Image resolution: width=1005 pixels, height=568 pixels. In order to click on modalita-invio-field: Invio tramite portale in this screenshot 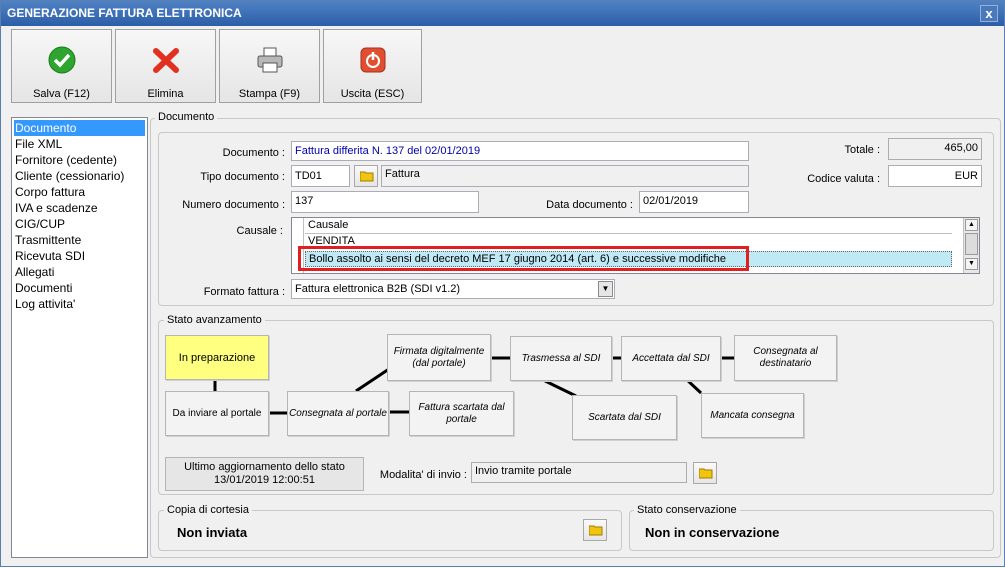, I will do `click(579, 472)`.